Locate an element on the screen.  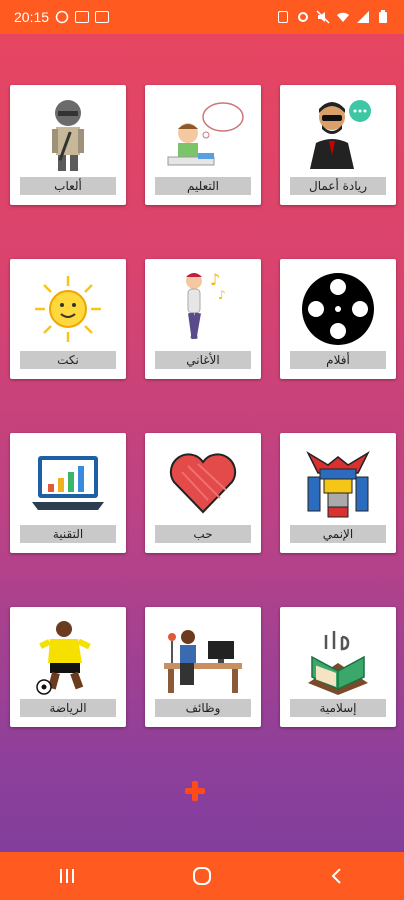
category-label: إسلامية is located at coordinates (338, 708).